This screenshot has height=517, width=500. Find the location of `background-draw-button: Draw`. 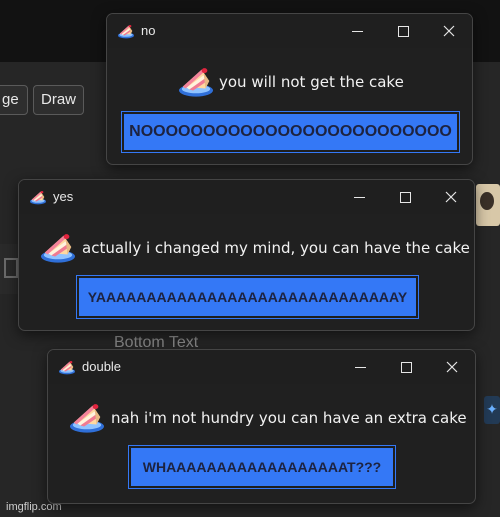

background-draw-button: Draw is located at coordinates (59, 100).